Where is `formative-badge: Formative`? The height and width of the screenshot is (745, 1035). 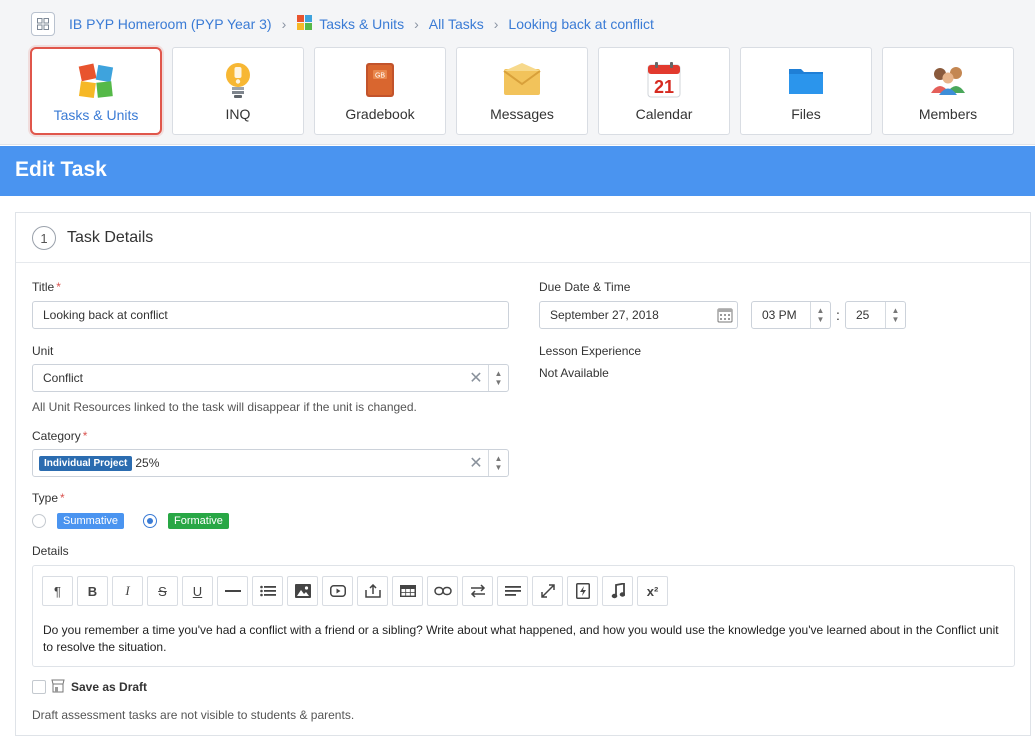
formative-badge: Formative is located at coordinates (198, 521).